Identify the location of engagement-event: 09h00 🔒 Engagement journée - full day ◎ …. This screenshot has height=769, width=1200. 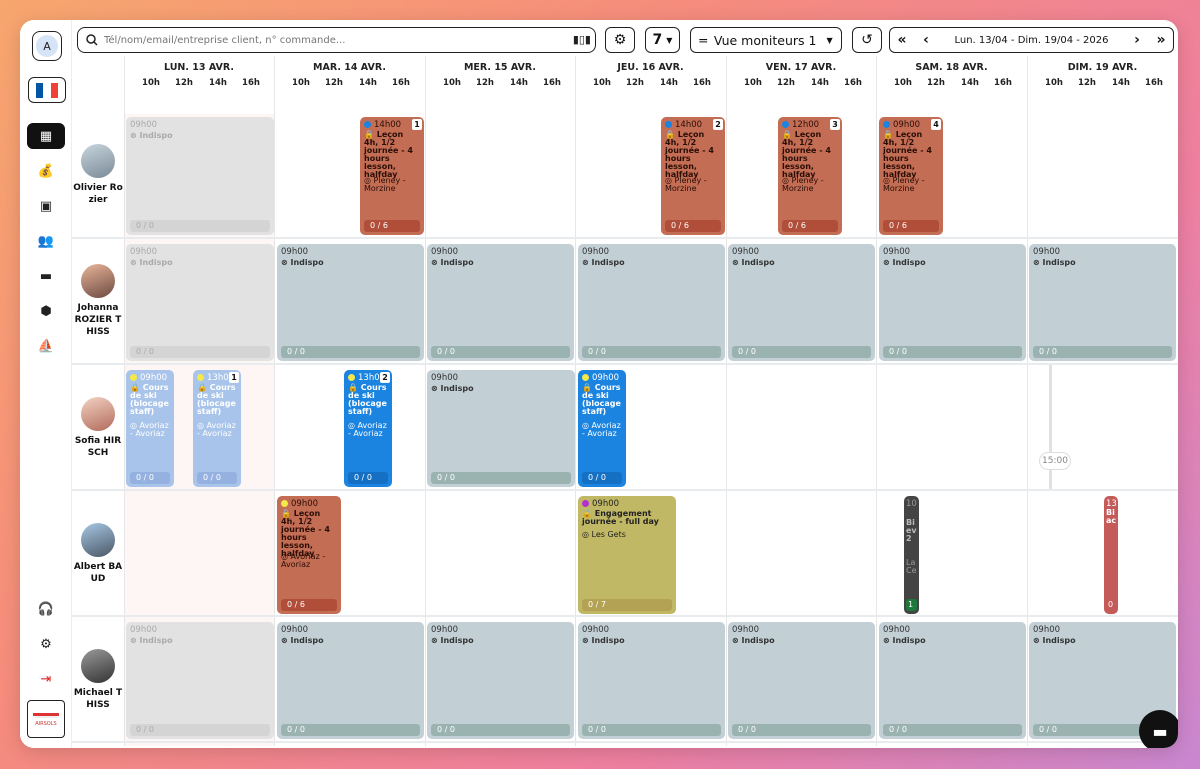
(627, 555).